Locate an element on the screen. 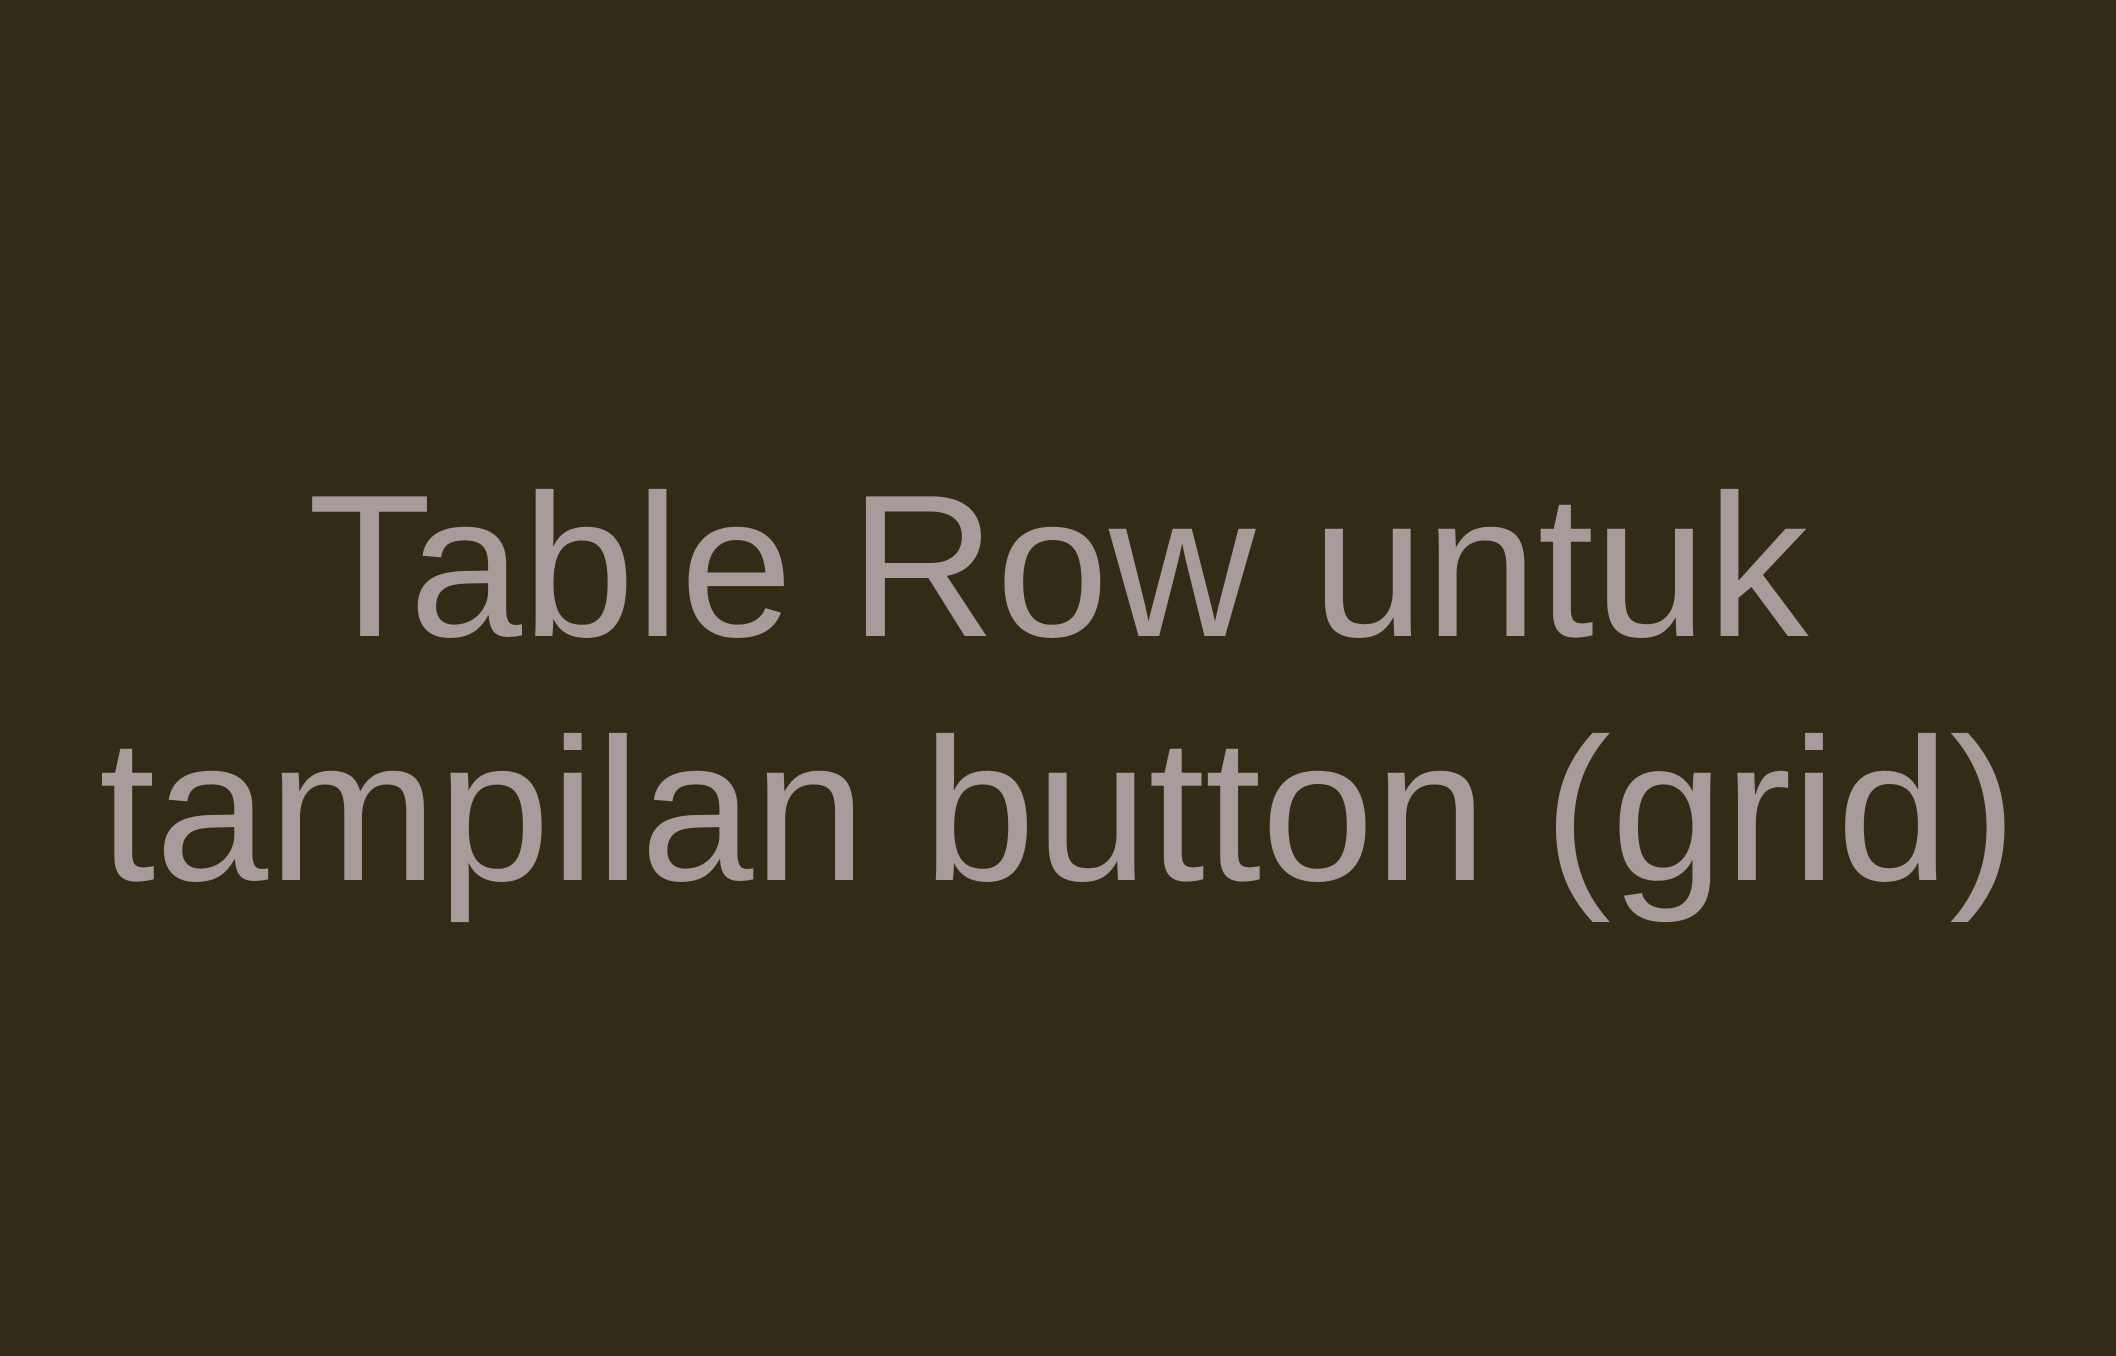 The width and height of the screenshot is (2116, 1356). title-line-1: Table Row untuk is located at coordinates (1058, 566).